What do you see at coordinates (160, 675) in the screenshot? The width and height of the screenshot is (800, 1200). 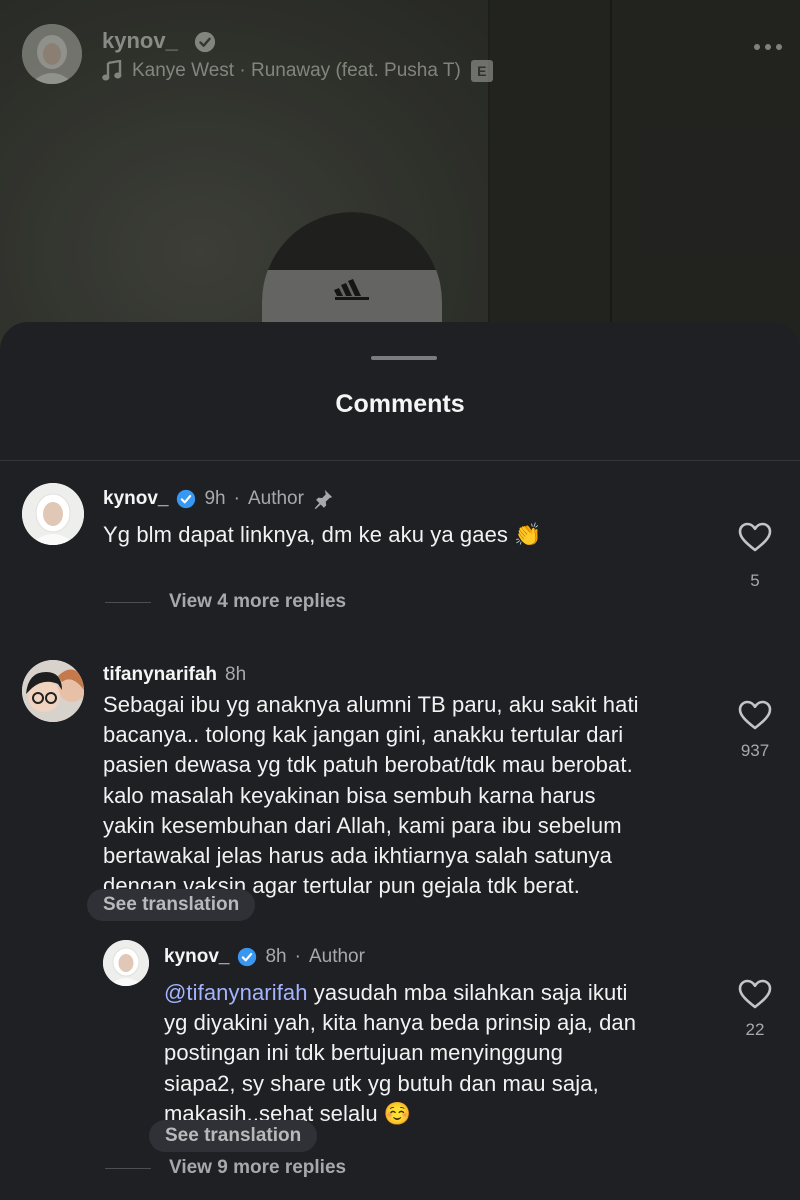 I see `comment-username: tifanynarifah` at bounding box center [160, 675].